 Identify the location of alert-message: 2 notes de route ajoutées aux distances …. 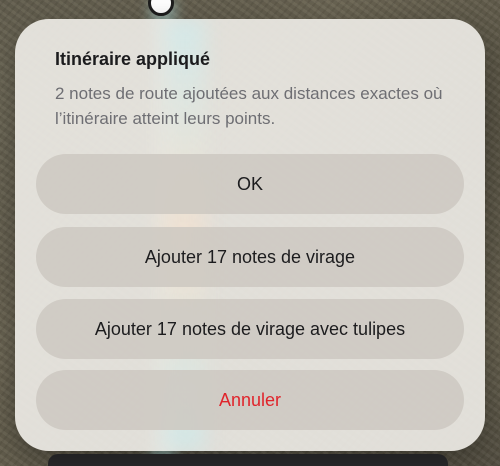
(249, 106).